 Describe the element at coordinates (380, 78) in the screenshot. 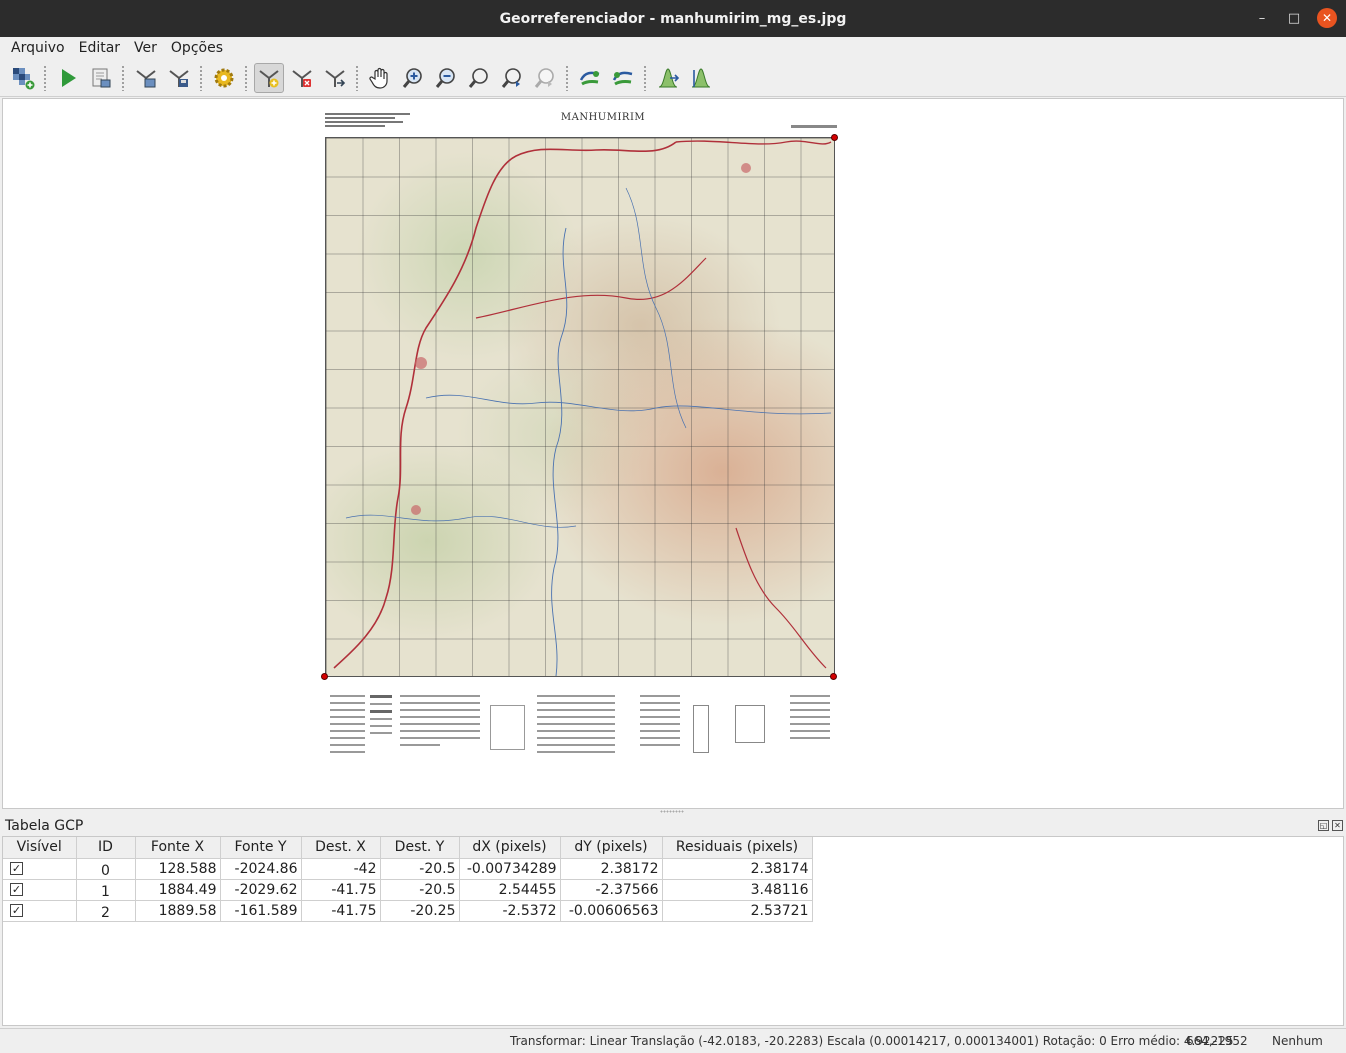

I see `pan-icon` at that location.